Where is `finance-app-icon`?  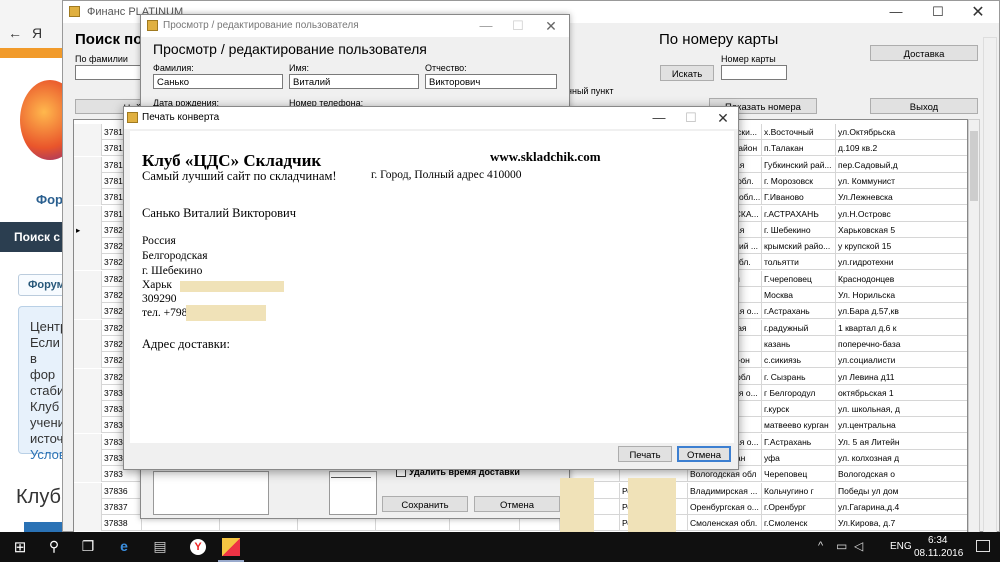 finance-app-icon is located at coordinates (231, 547).